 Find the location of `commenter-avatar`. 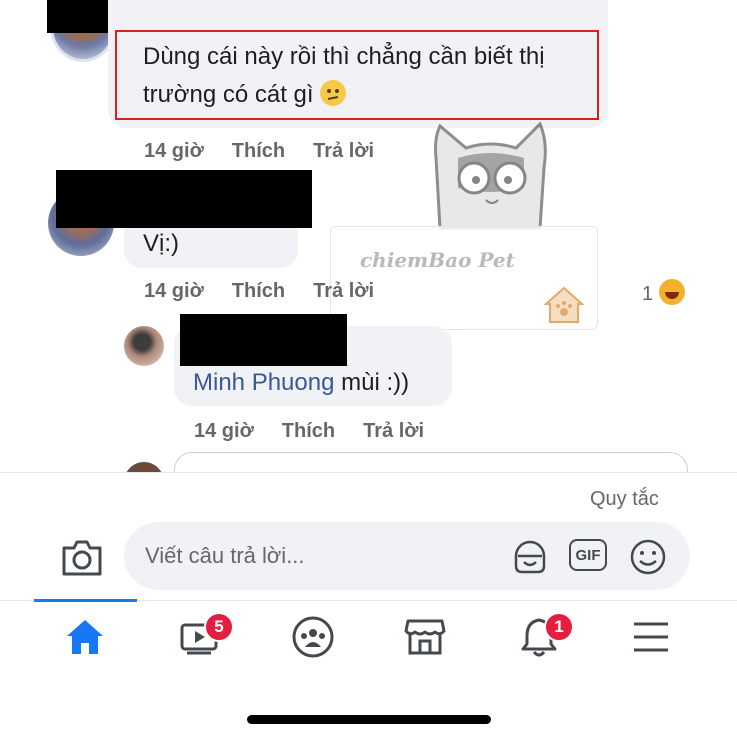

commenter-avatar is located at coordinates (144, 346).